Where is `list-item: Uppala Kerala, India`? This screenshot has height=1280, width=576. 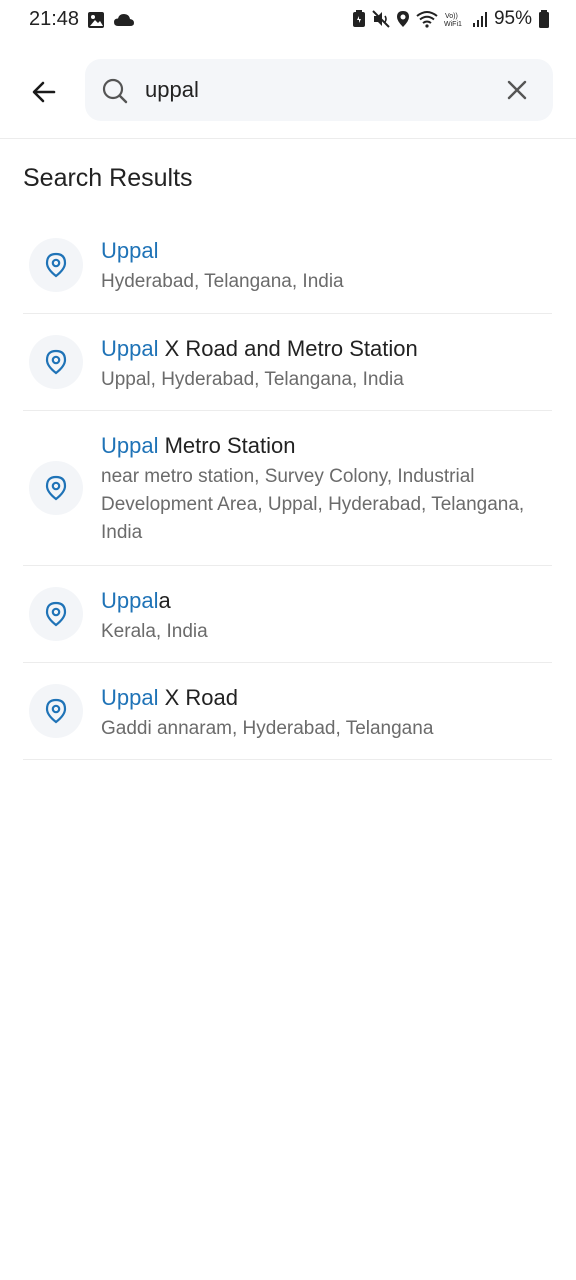
list-item: Uppala Kerala, India is located at coordinates (287, 614).